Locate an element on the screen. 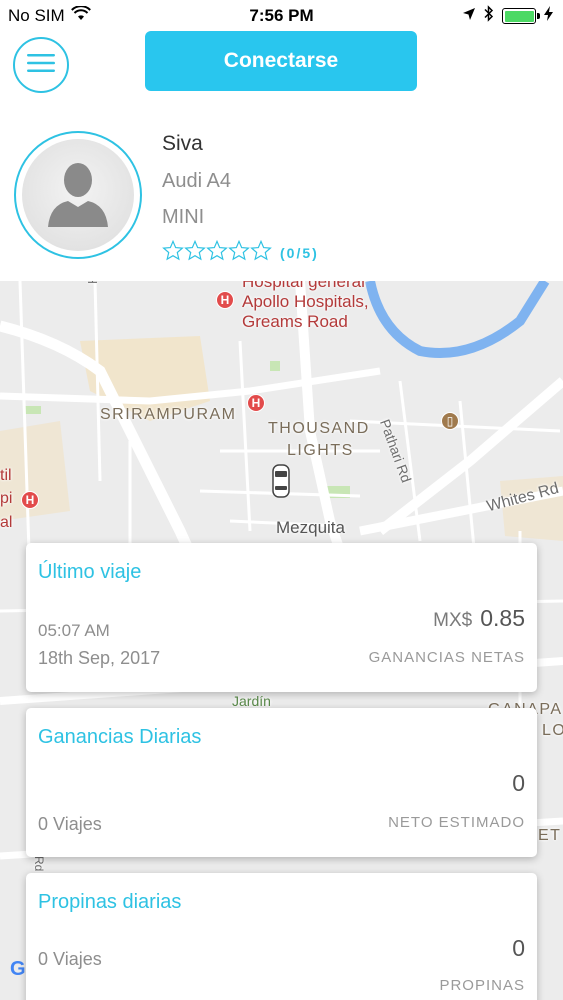 The width and height of the screenshot is (563, 1000). last-trip-caption: GANANCIAS NETAS is located at coordinates (446, 657).